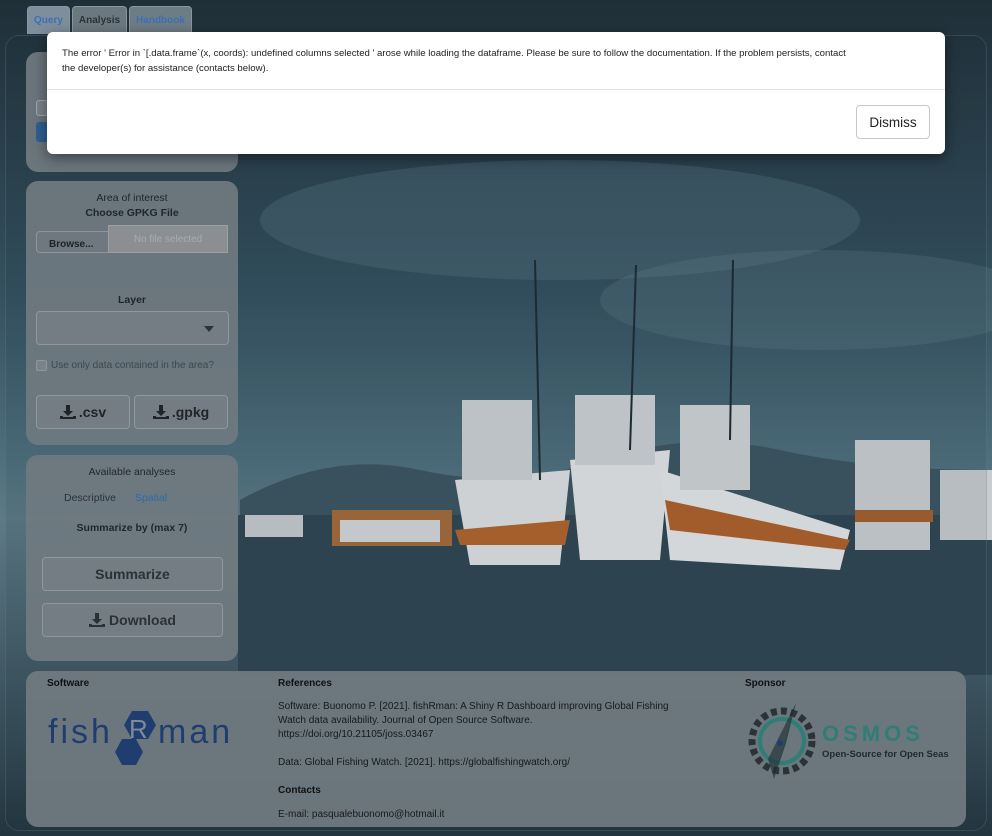 This screenshot has width=992, height=836. I want to click on modal-divider, so click(496, 89).